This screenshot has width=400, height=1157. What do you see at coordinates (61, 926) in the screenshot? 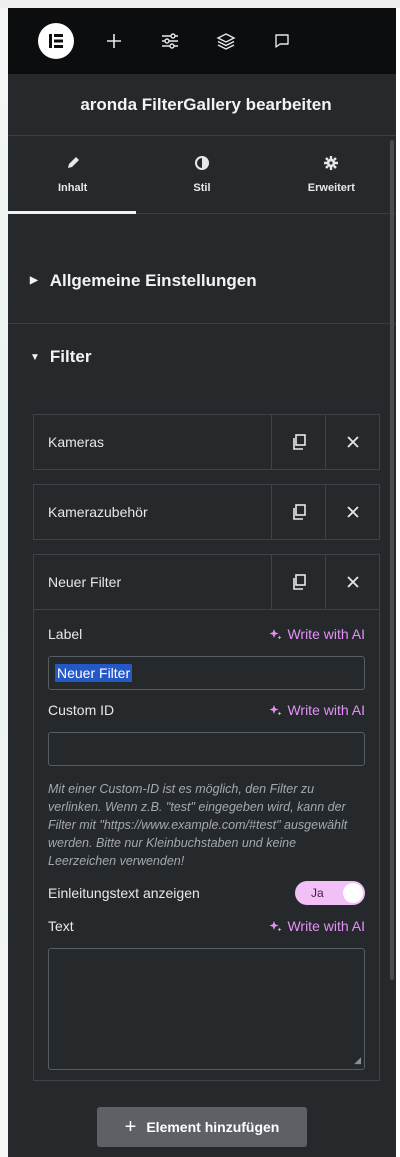
I see `text-field-label: Text` at bounding box center [61, 926].